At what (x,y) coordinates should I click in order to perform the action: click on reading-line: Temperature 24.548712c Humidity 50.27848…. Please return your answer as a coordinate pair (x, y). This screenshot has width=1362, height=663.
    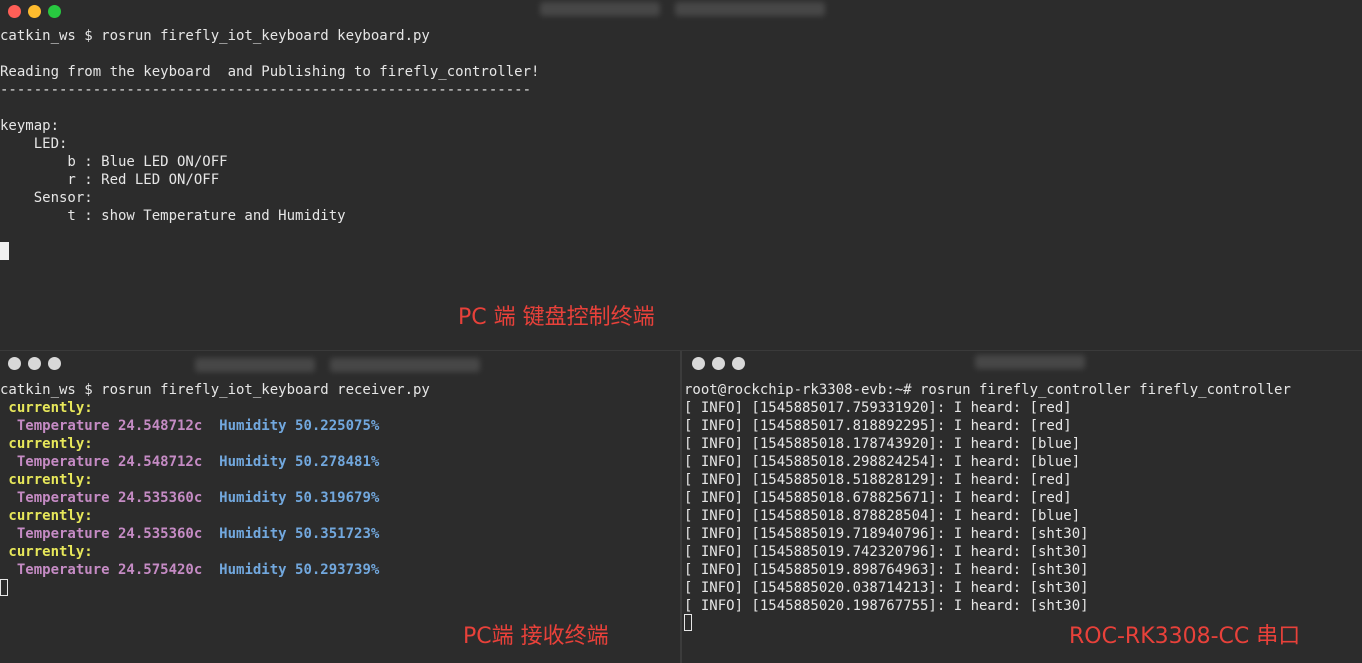
    Looking at the image, I should click on (189, 462).